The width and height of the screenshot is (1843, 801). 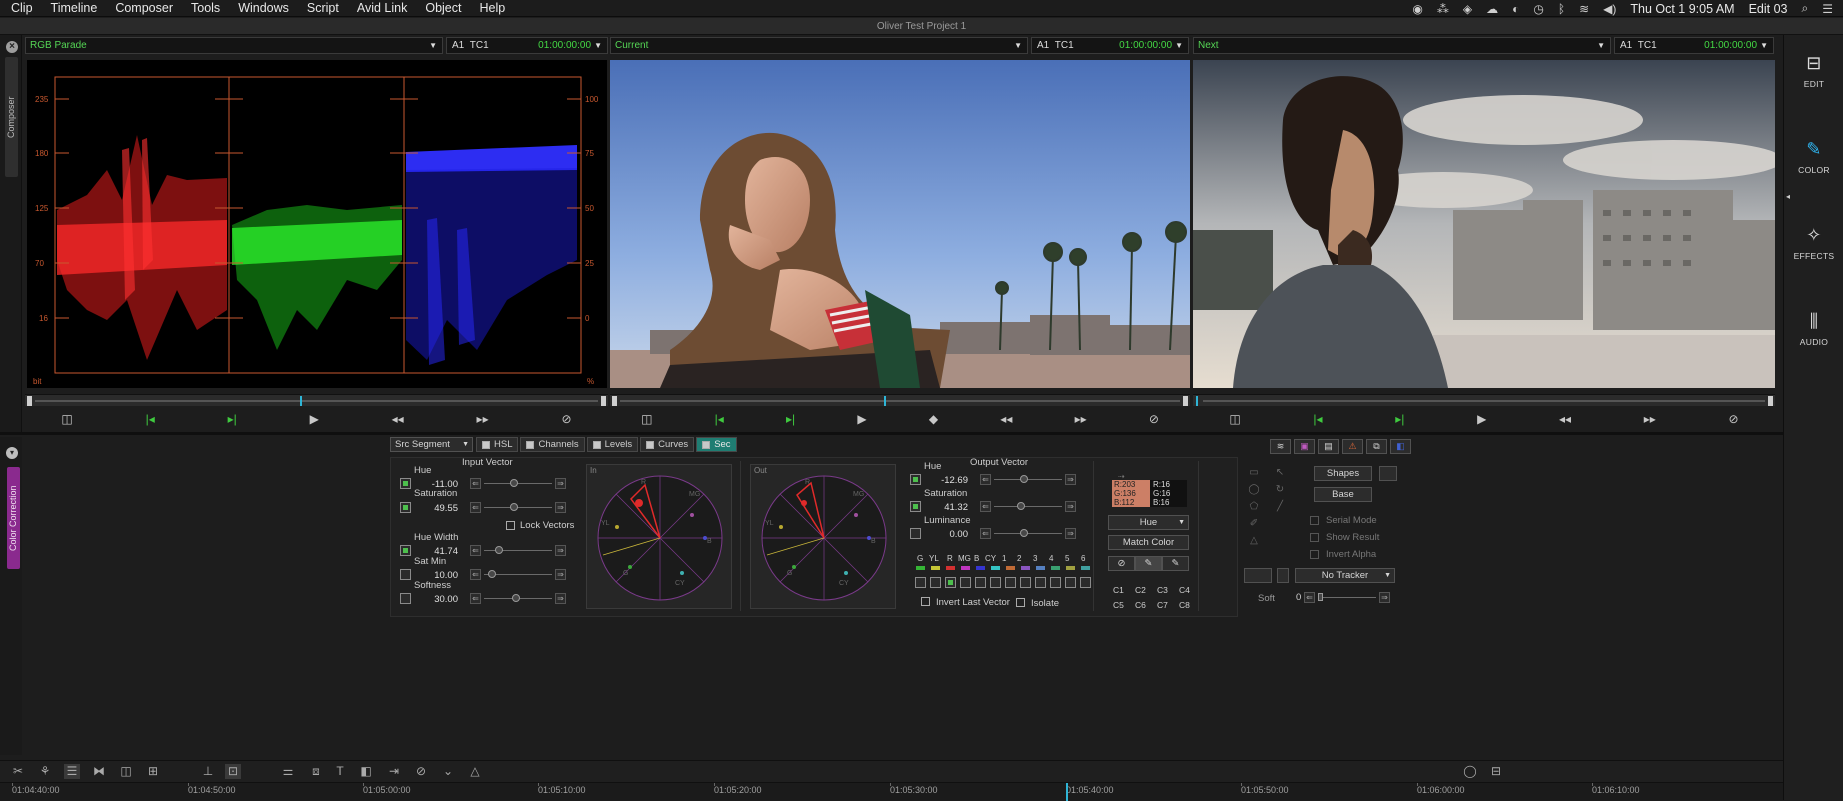 I want to click on shapes-option-button, so click(x=1388, y=473).